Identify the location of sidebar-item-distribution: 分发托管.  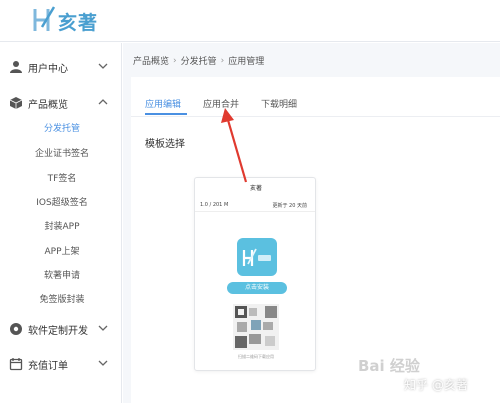
(61, 129).